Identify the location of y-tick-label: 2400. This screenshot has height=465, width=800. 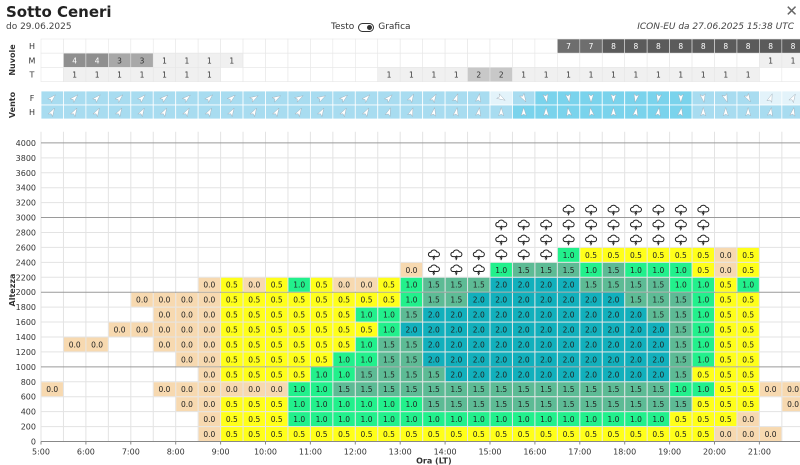
(26, 262).